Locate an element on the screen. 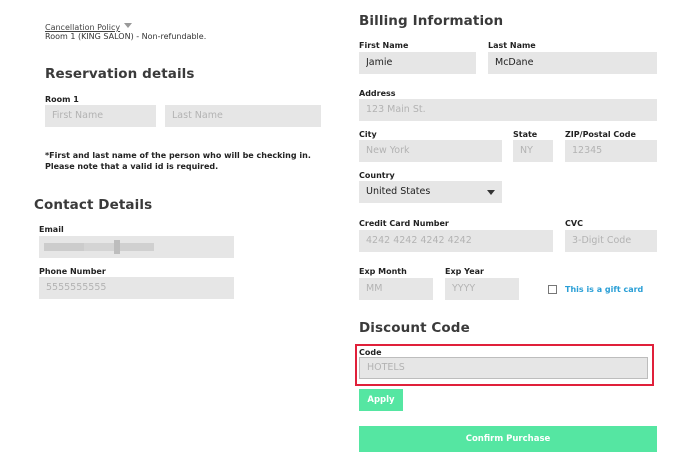  discount-code-input is located at coordinates (503, 368).